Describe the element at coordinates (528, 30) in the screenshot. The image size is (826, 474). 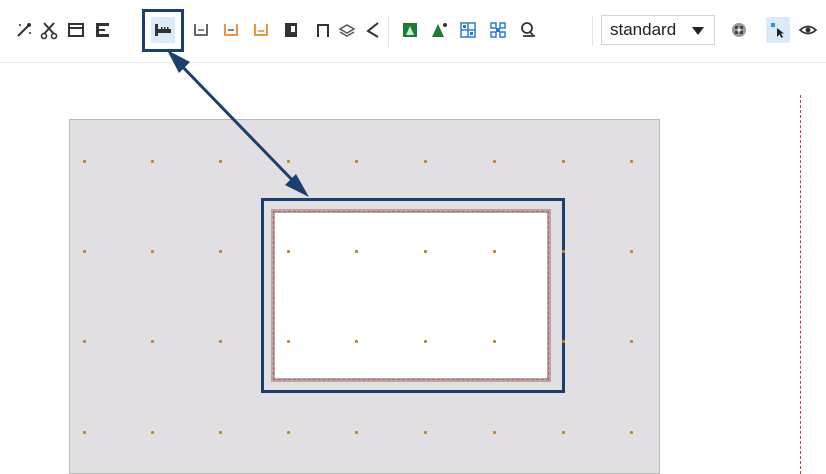
I see `search-zoom-icon` at that location.